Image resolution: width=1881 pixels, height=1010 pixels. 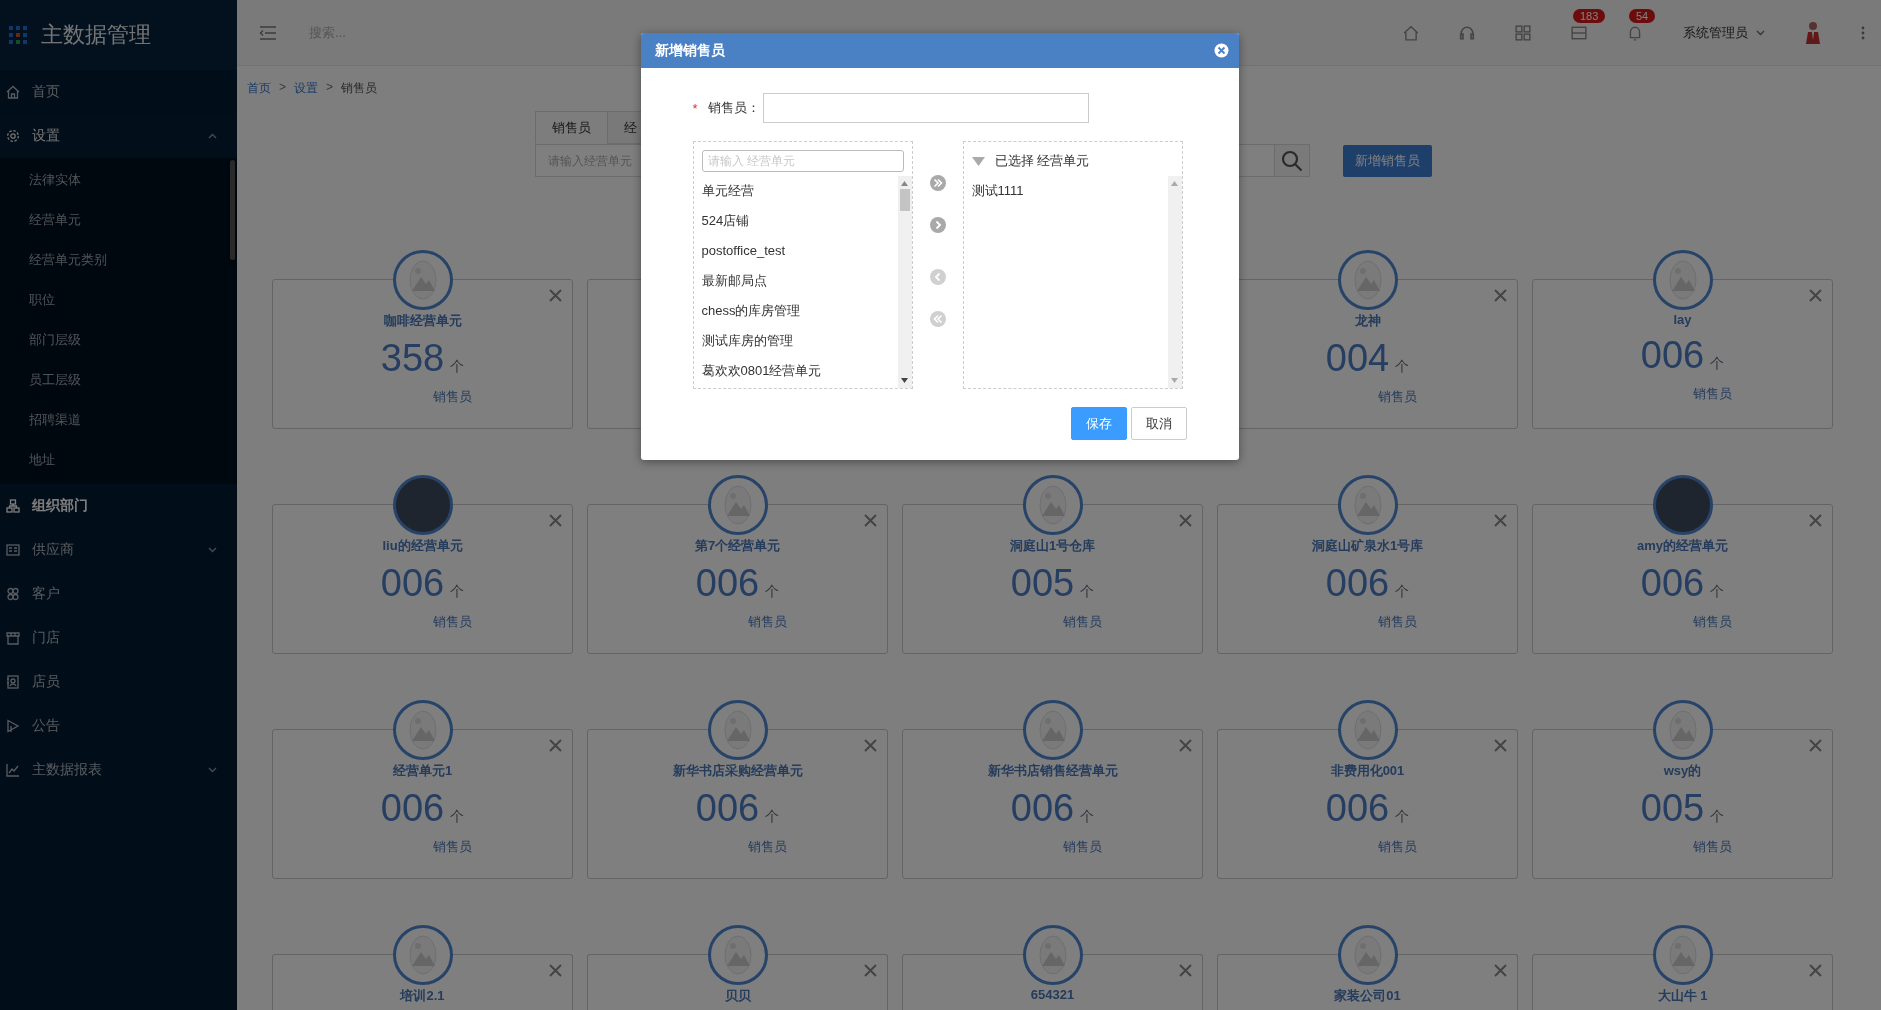 What do you see at coordinates (799, 251) in the screenshot?
I see `list-item: postoffice_test` at bounding box center [799, 251].